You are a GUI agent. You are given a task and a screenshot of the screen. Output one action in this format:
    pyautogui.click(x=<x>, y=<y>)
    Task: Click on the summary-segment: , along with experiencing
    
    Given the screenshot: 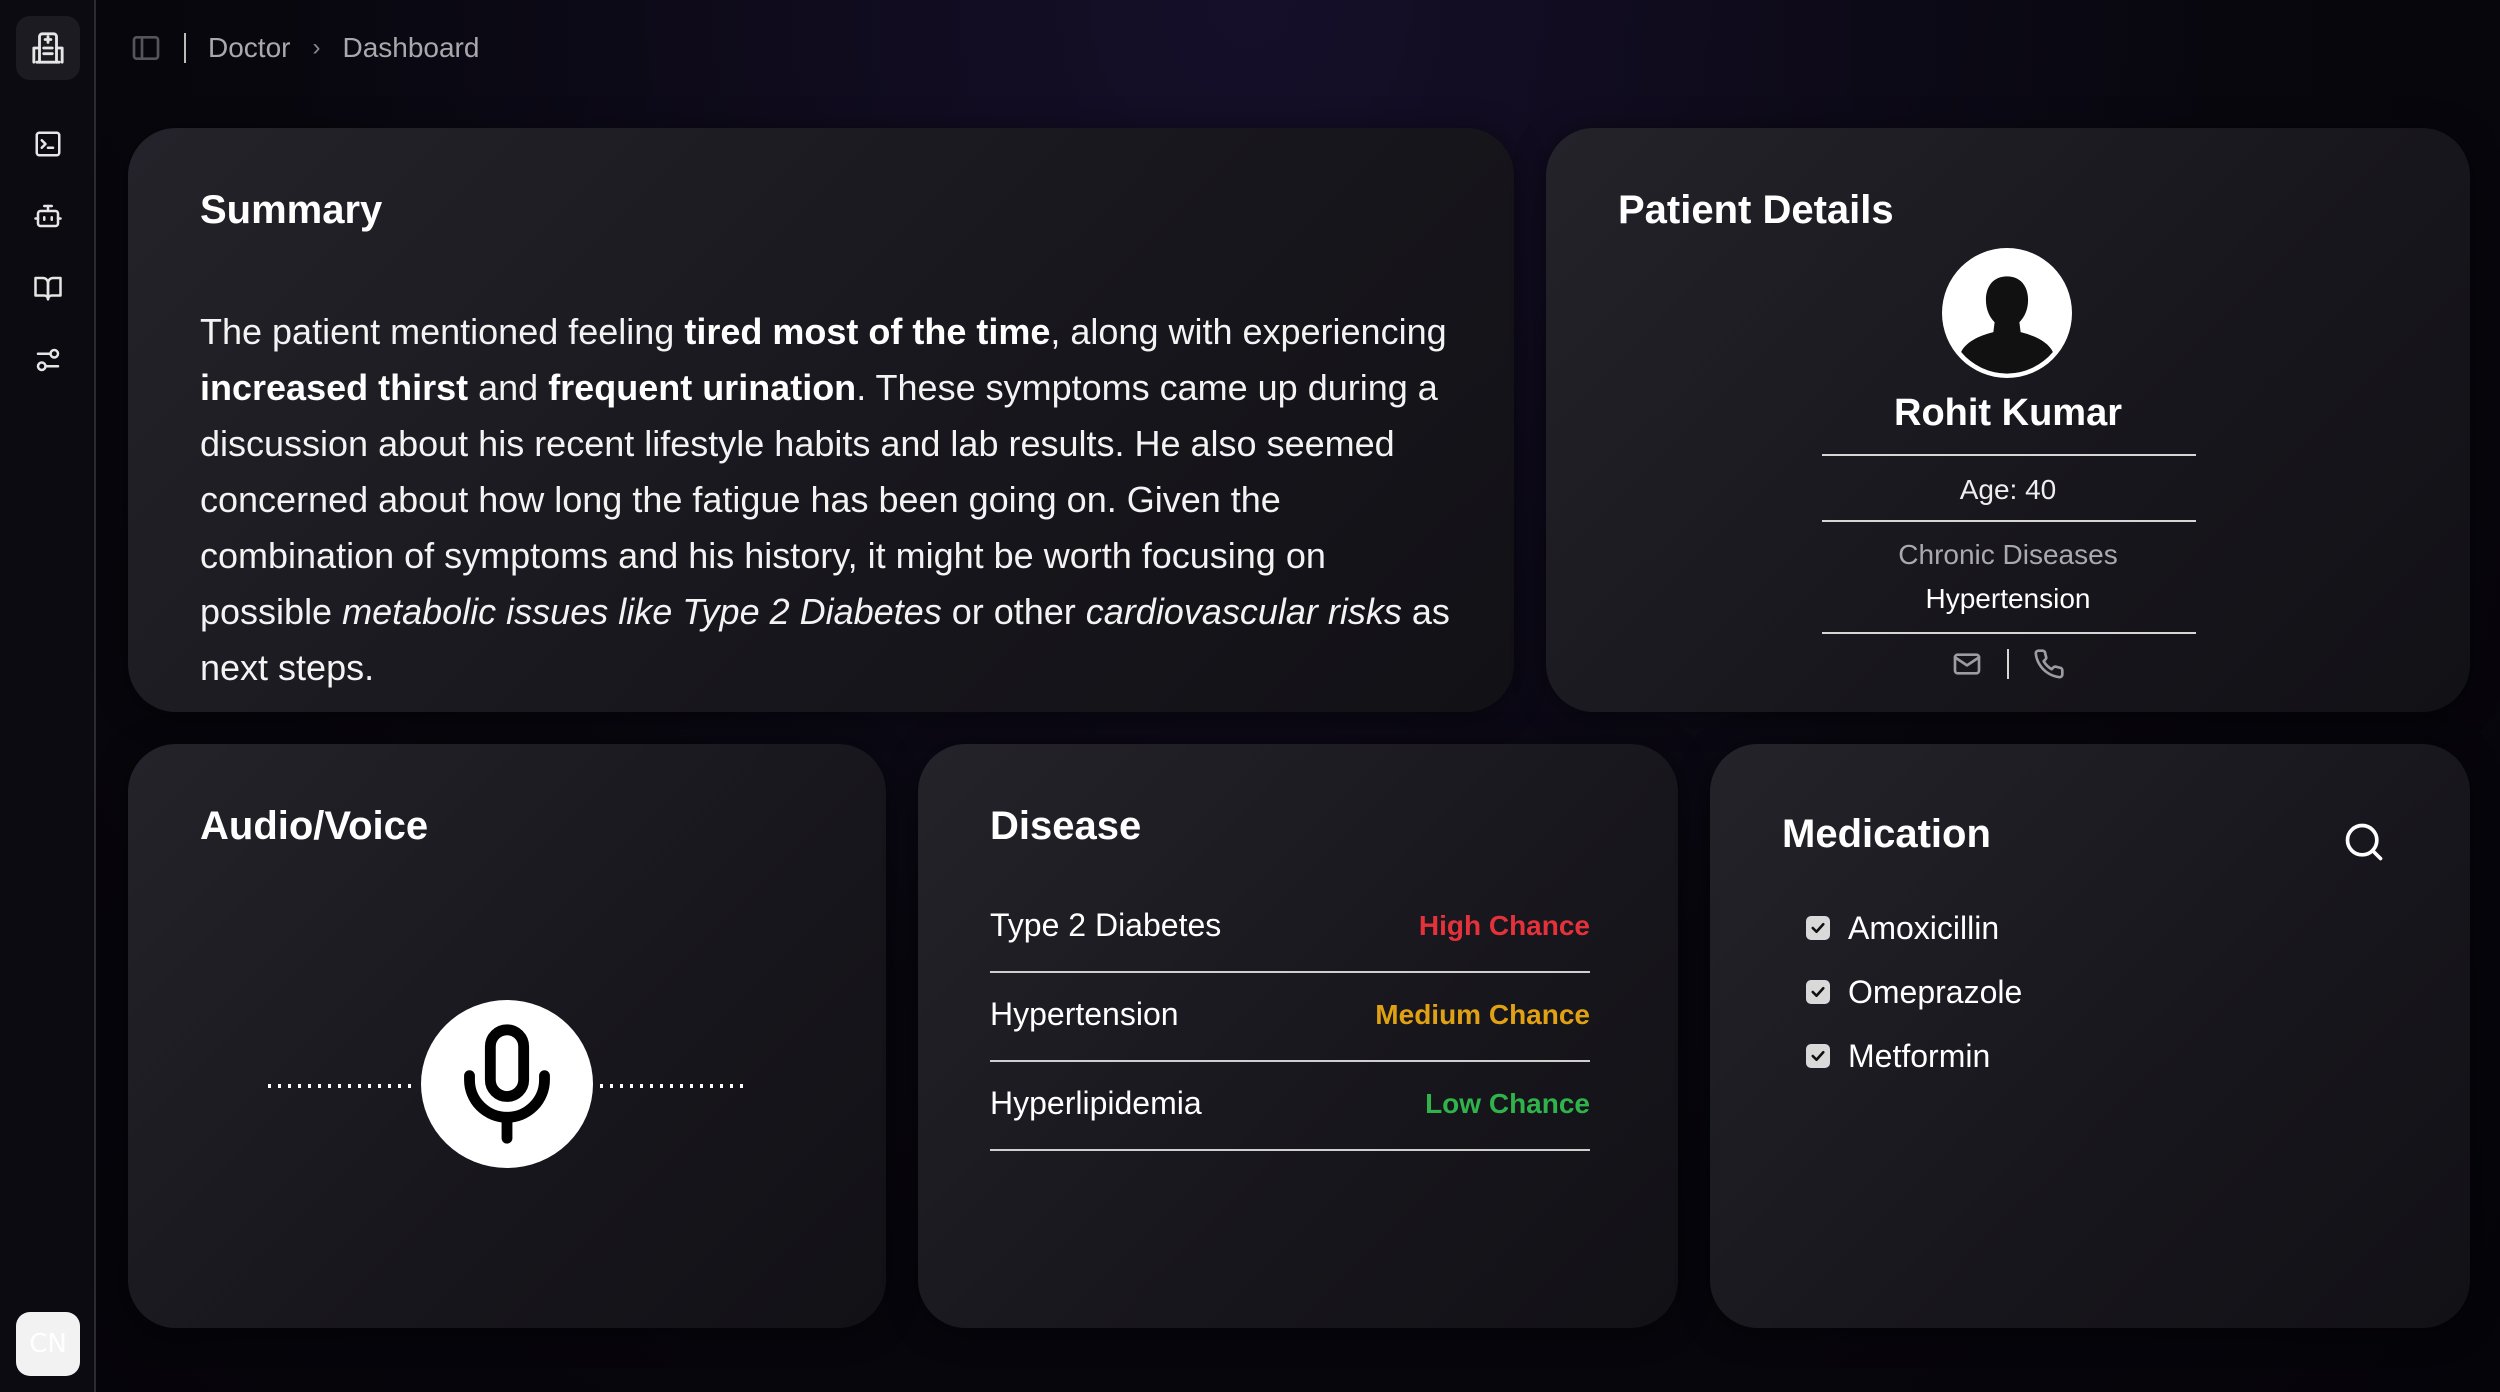 What is the action you would take?
    pyautogui.click(x=1248, y=331)
    